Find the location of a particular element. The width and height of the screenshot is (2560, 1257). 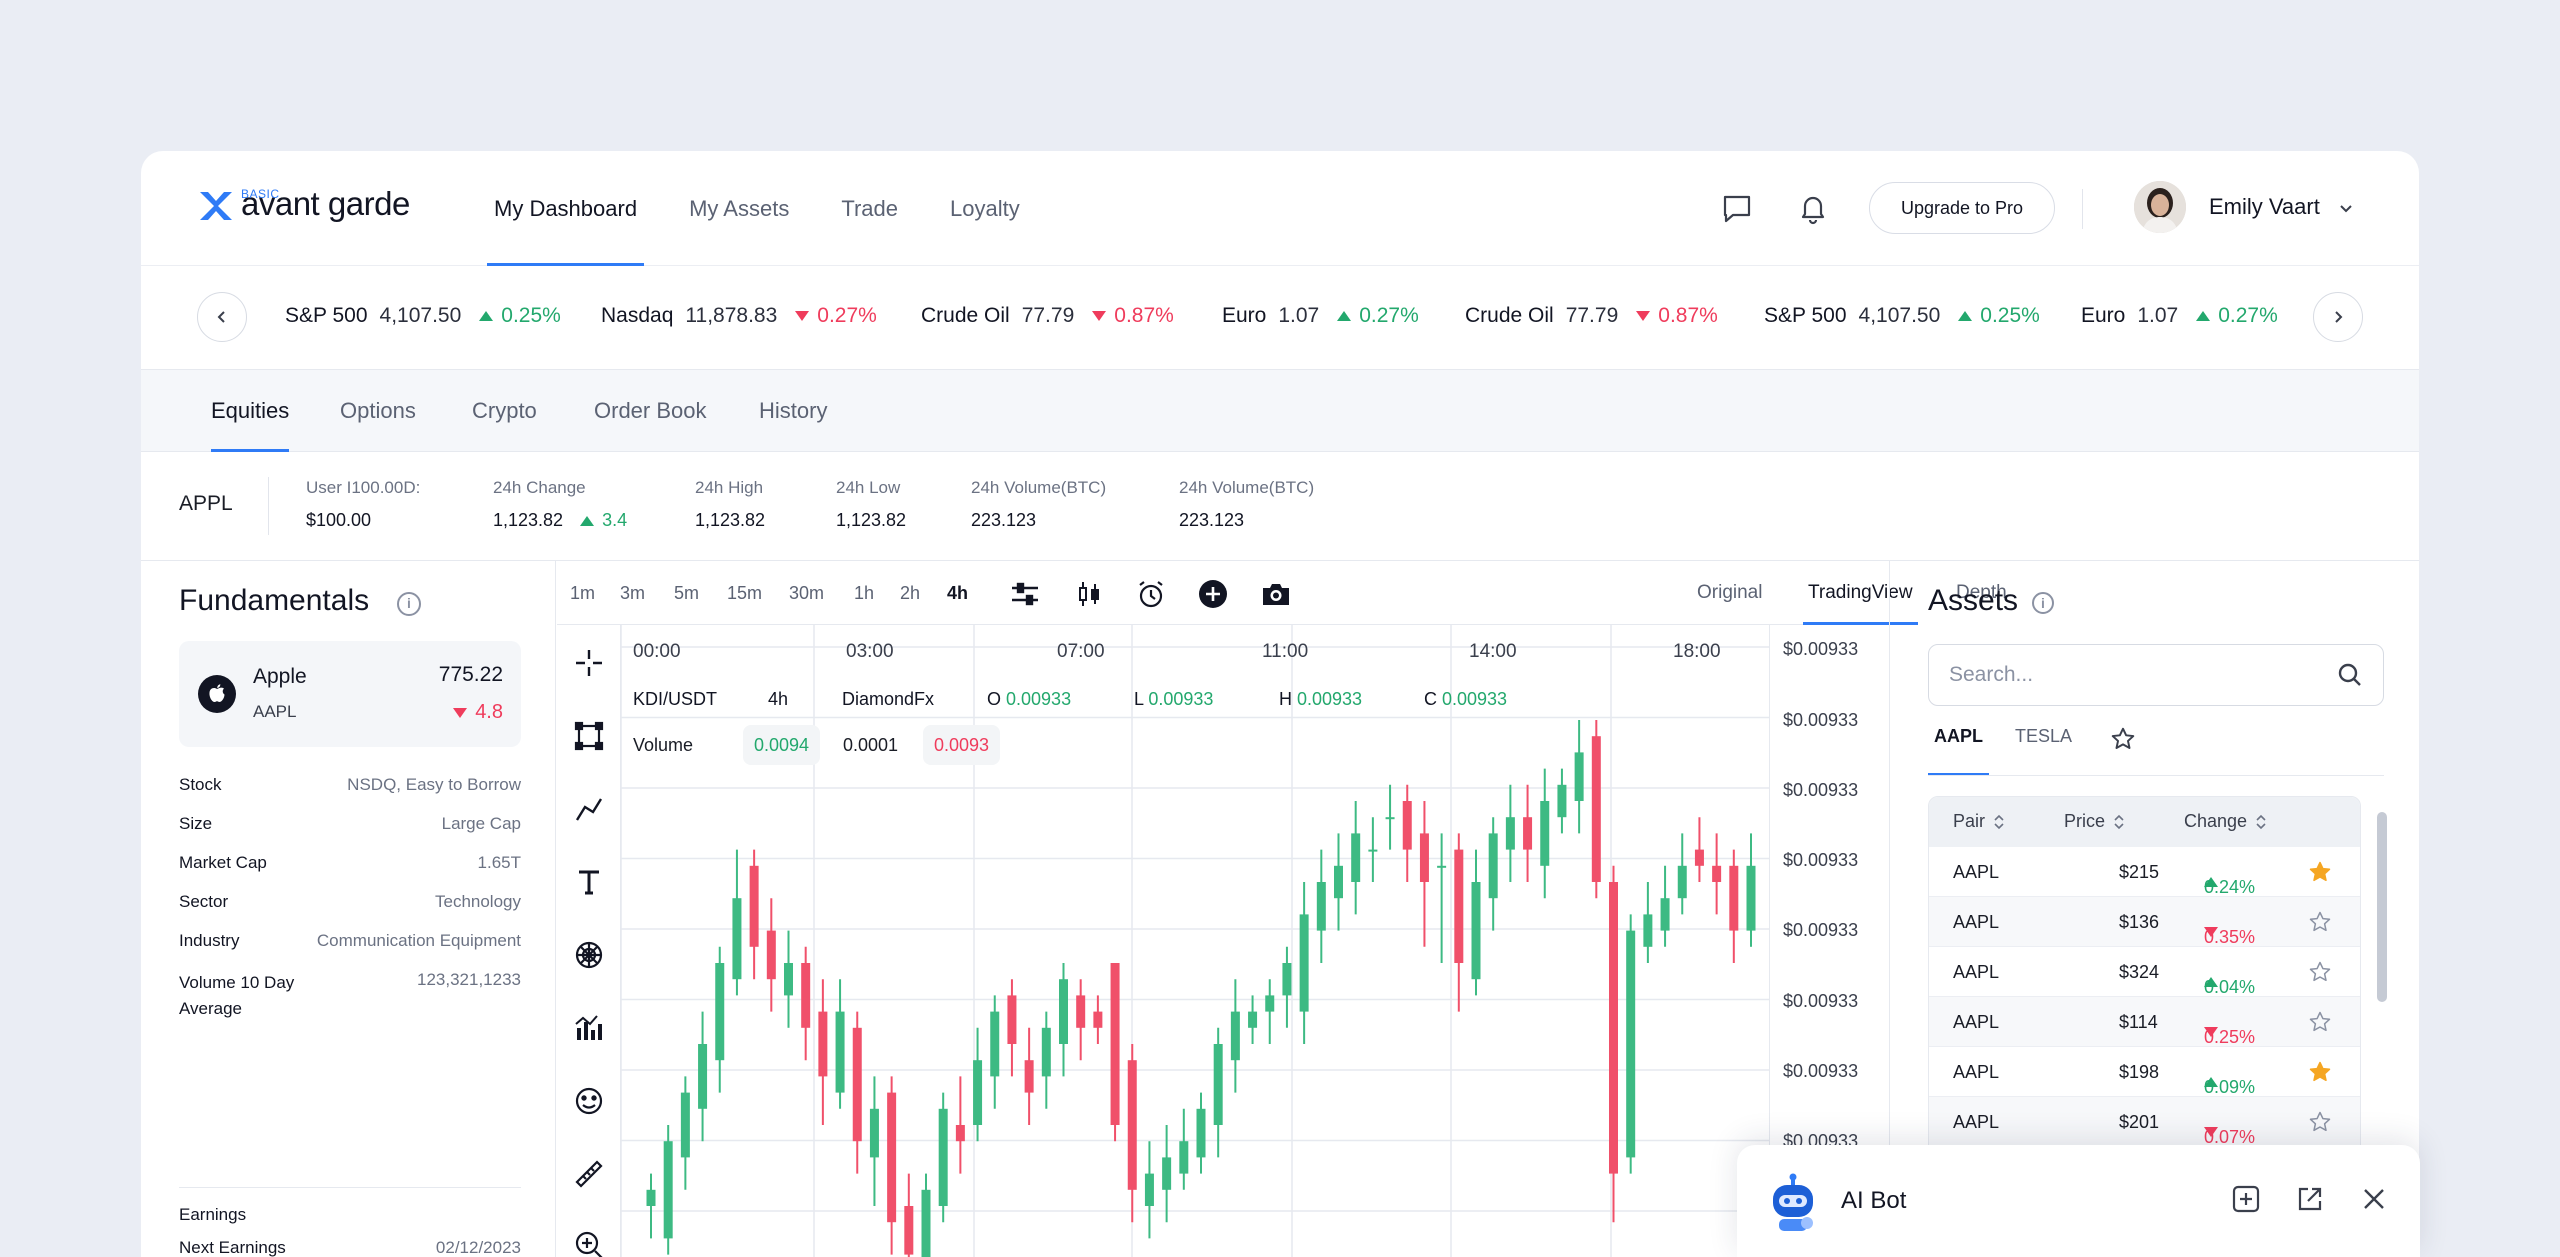

timeframe-1m: 1m is located at coordinates (582, 593).